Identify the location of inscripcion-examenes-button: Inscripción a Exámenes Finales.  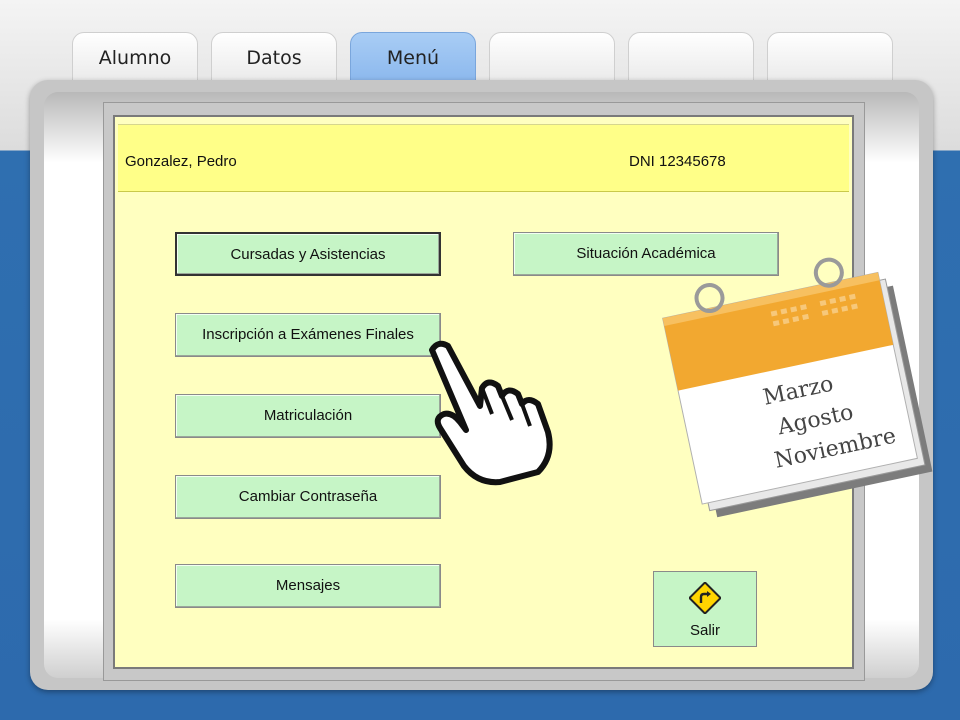
(308, 335).